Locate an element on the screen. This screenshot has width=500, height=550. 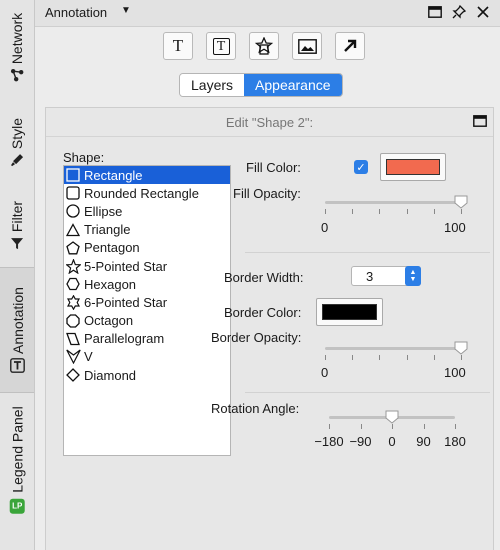
list-item: Pentagon is located at coordinates (147, 248).